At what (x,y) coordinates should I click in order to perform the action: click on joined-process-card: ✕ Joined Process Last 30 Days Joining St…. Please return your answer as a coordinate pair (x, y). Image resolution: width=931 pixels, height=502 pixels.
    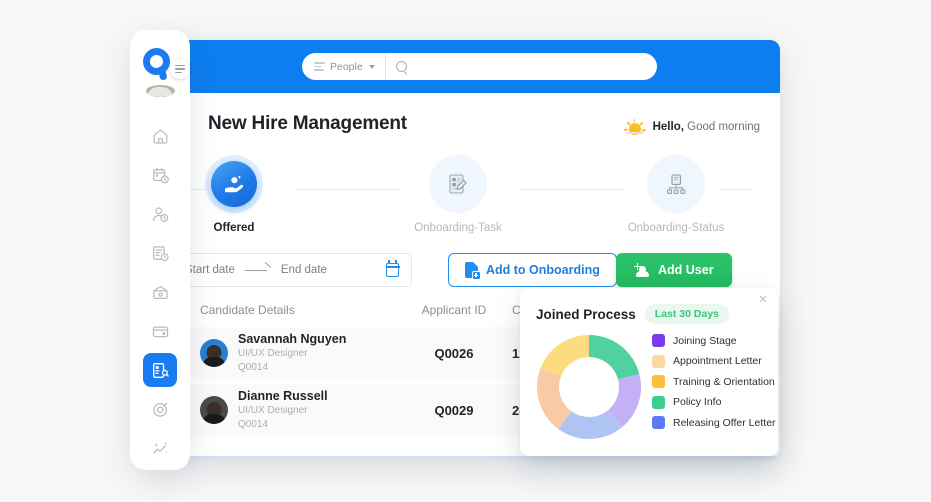
    Looking at the image, I should click on (649, 372).